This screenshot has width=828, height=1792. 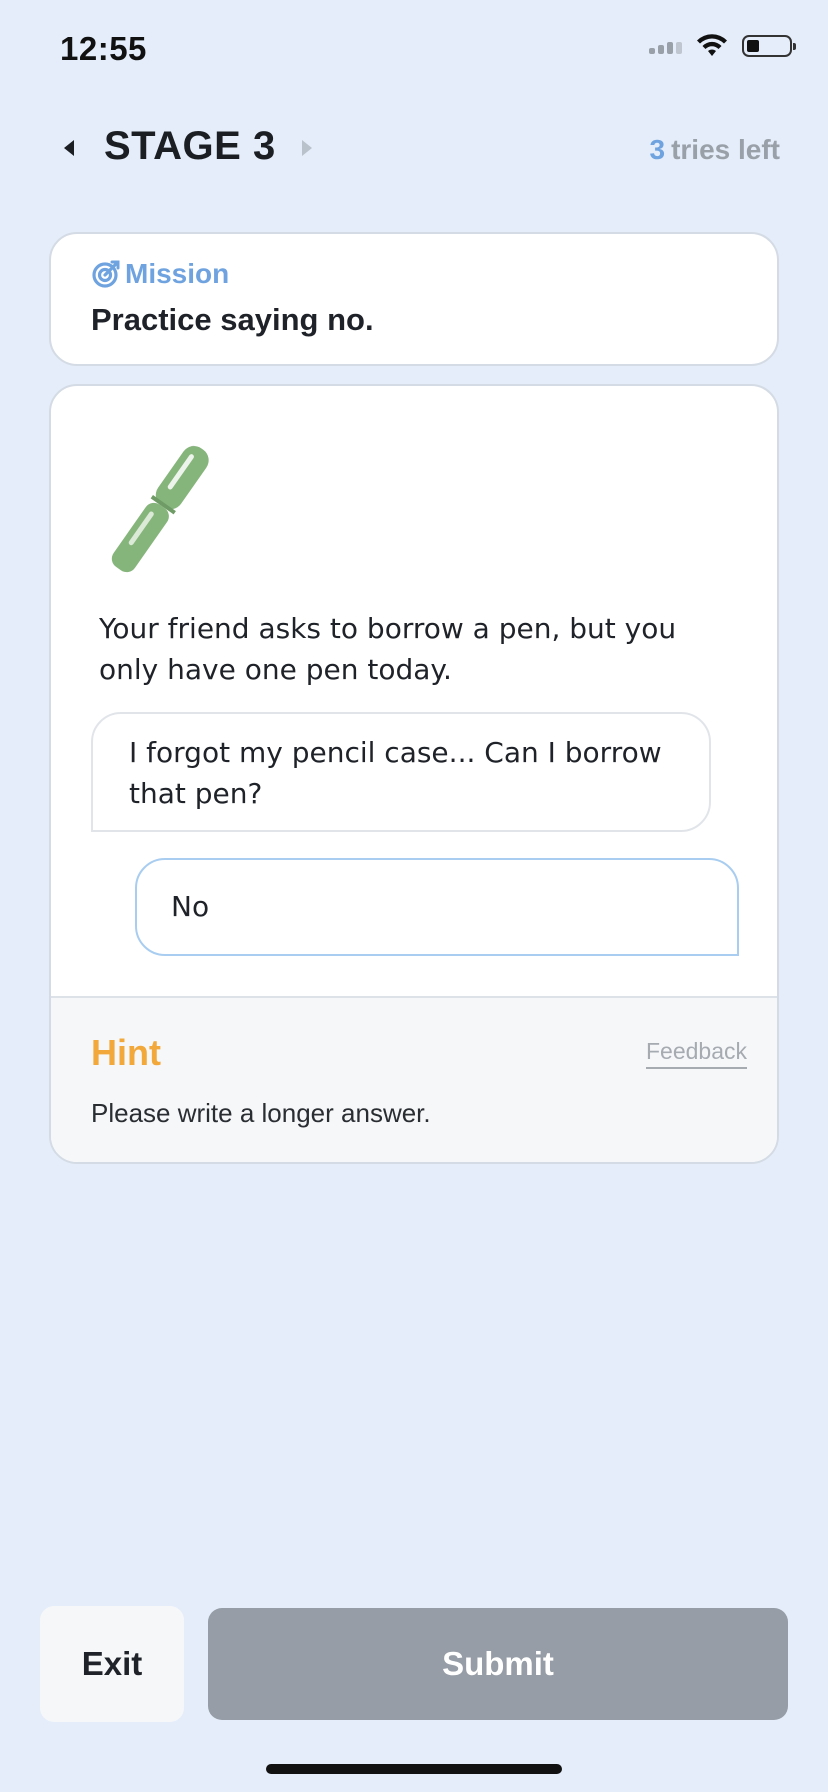 I want to click on exit-button: Exit, so click(x=112, y=1664).